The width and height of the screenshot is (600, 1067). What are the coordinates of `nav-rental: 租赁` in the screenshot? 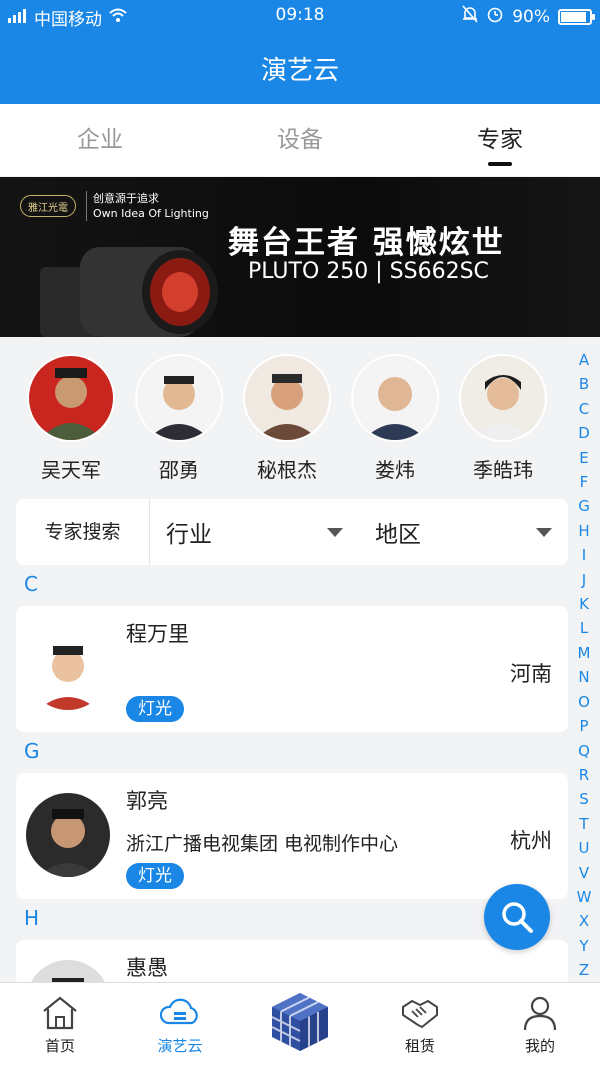 It's located at (420, 1025).